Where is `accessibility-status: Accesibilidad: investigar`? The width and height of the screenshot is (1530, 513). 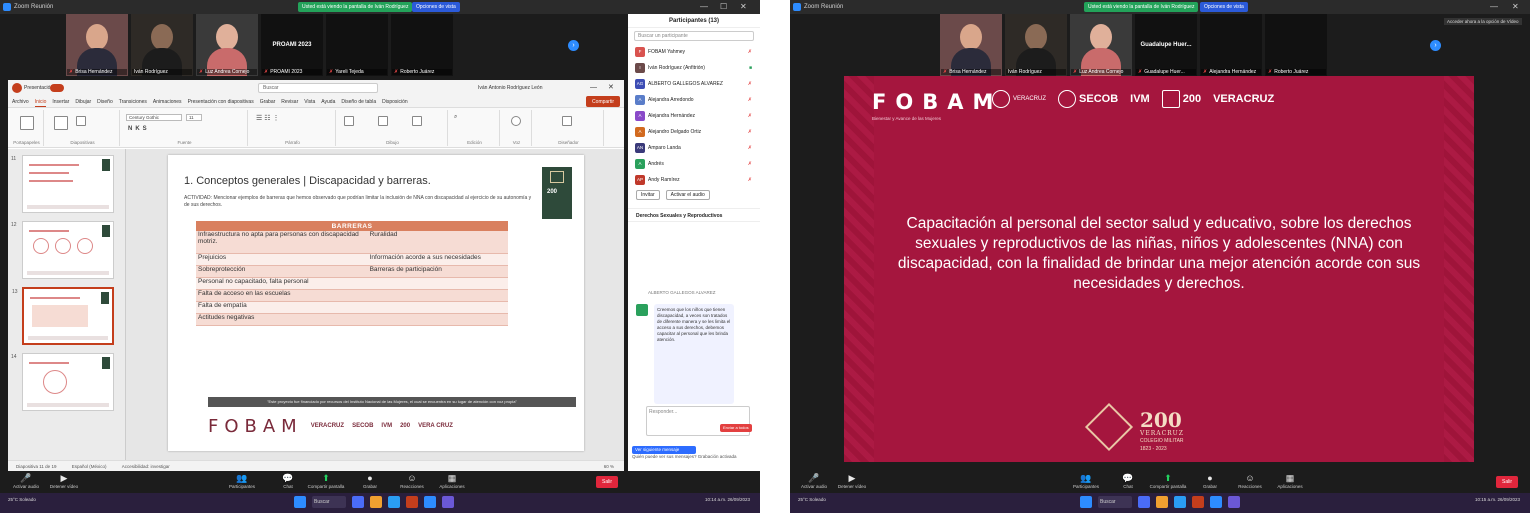
accessibility-status: Accesibilidad: investigar is located at coordinates (146, 466).